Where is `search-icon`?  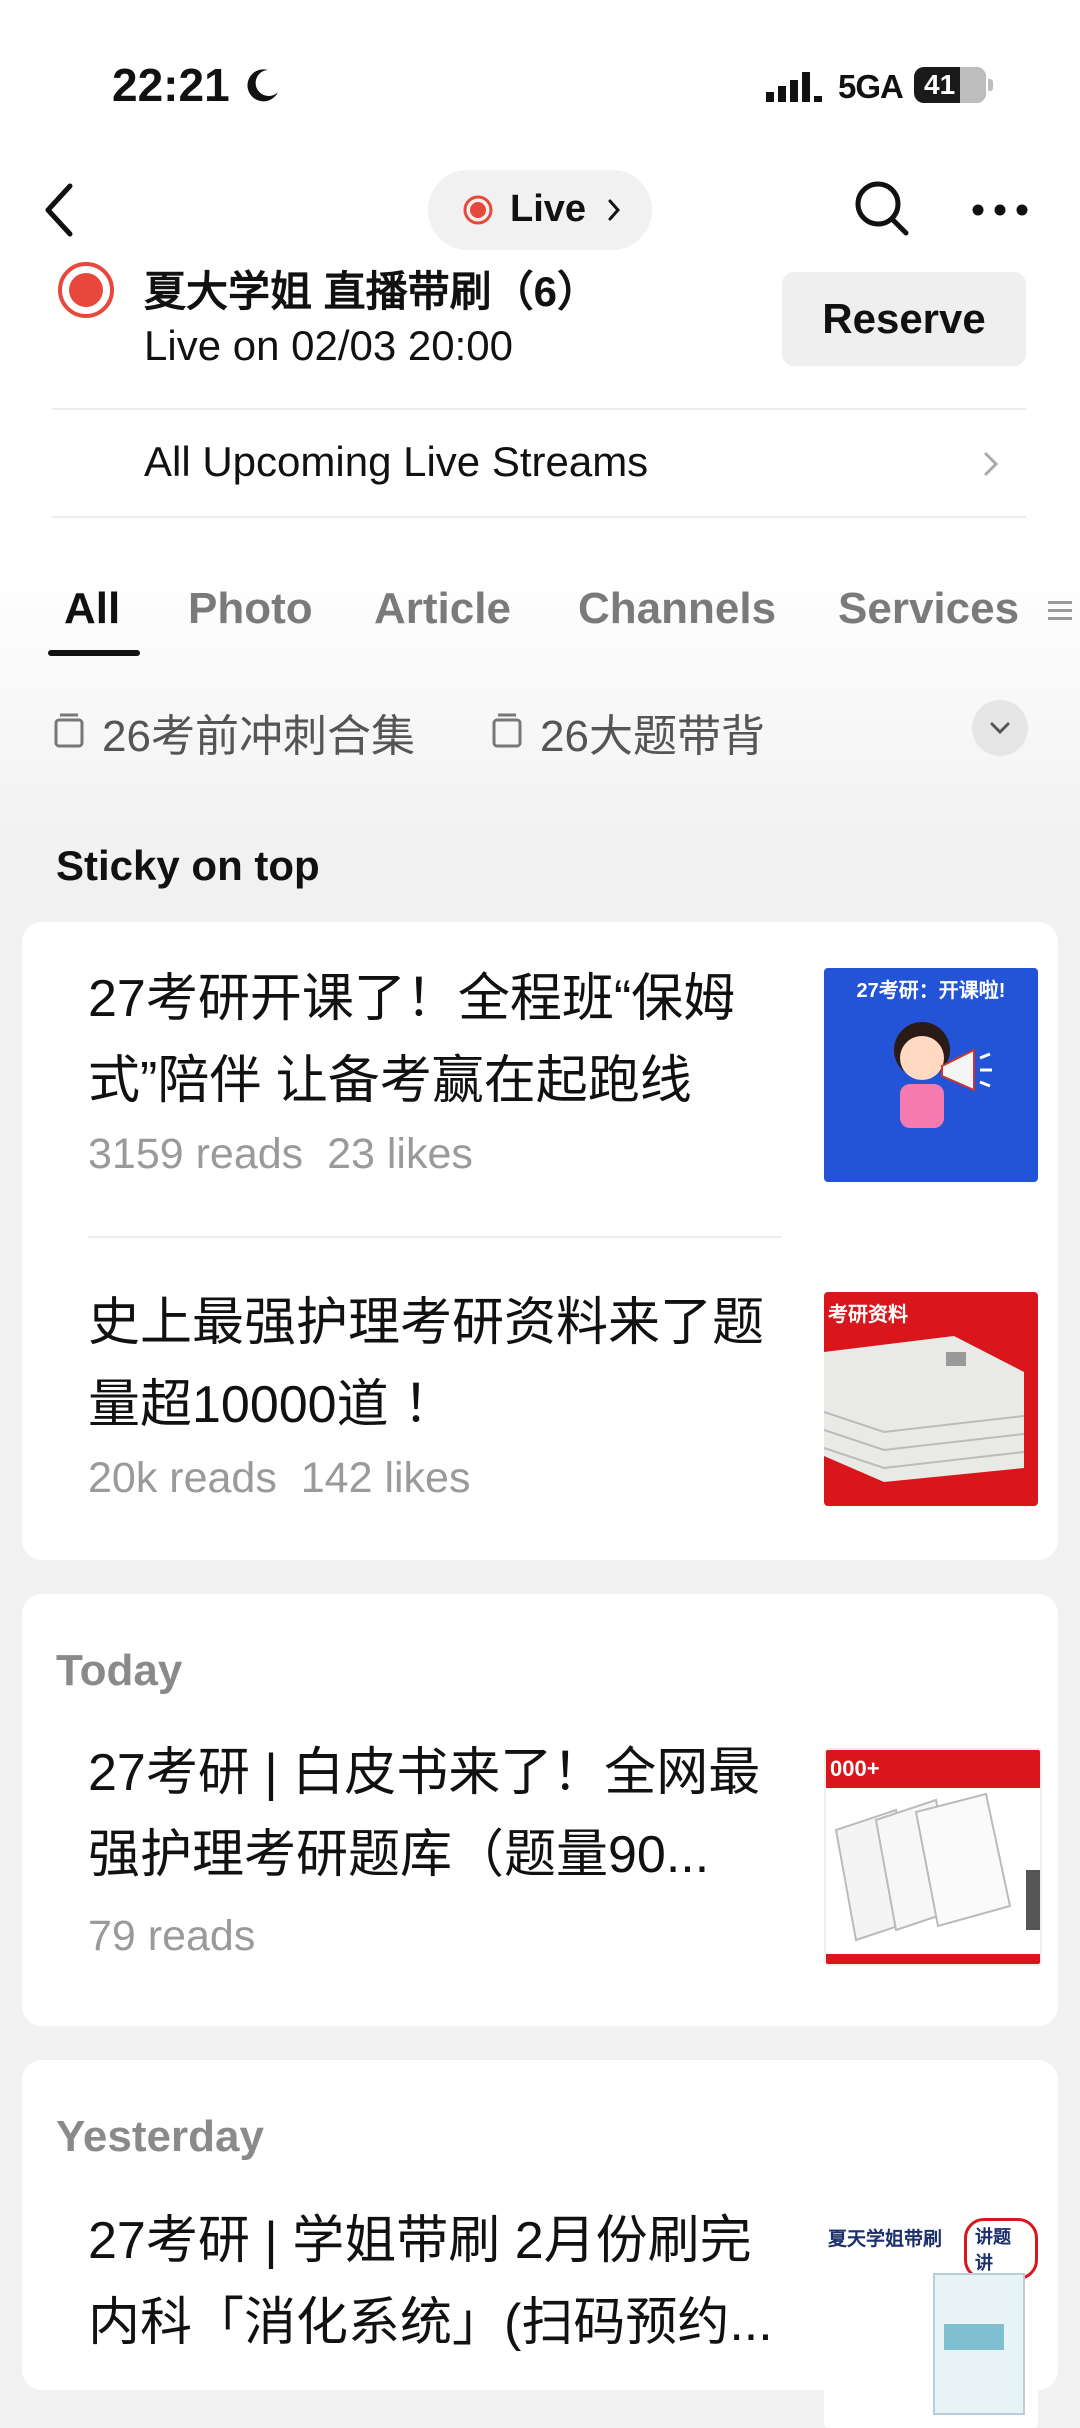
search-icon is located at coordinates (882, 209).